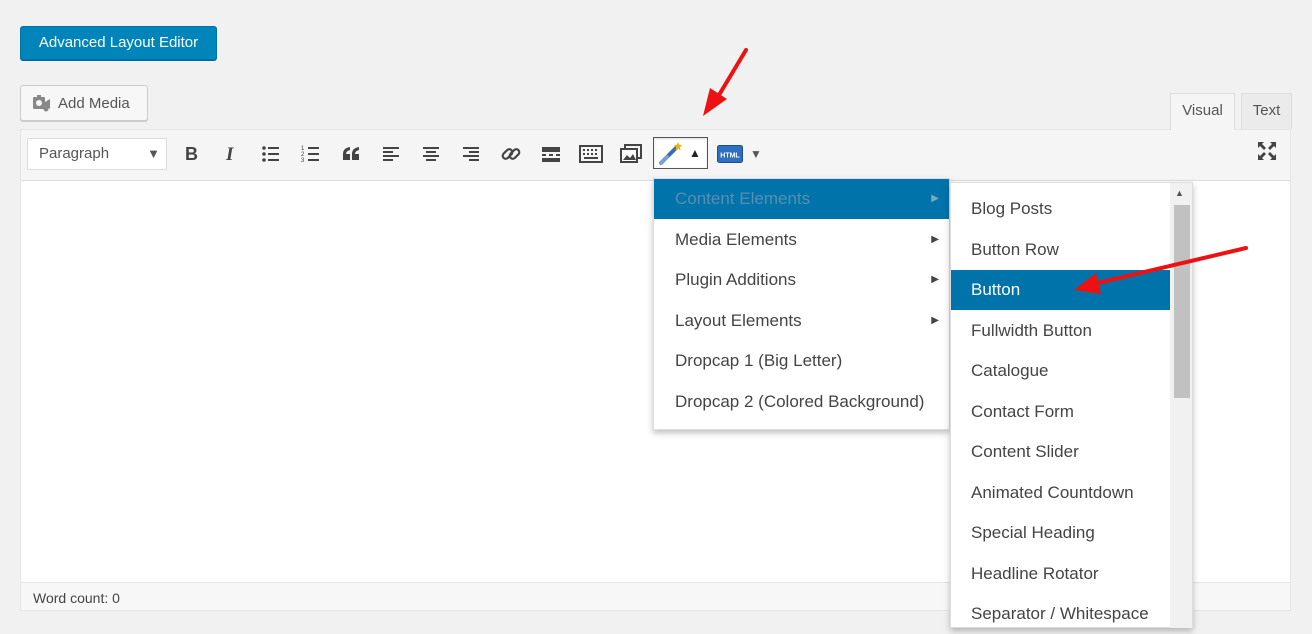 Image resolution: width=1312 pixels, height=634 pixels. Describe the element at coordinates (1179, 193) in the screenshot. I see `scroll-up-icon: ▲` at that location.